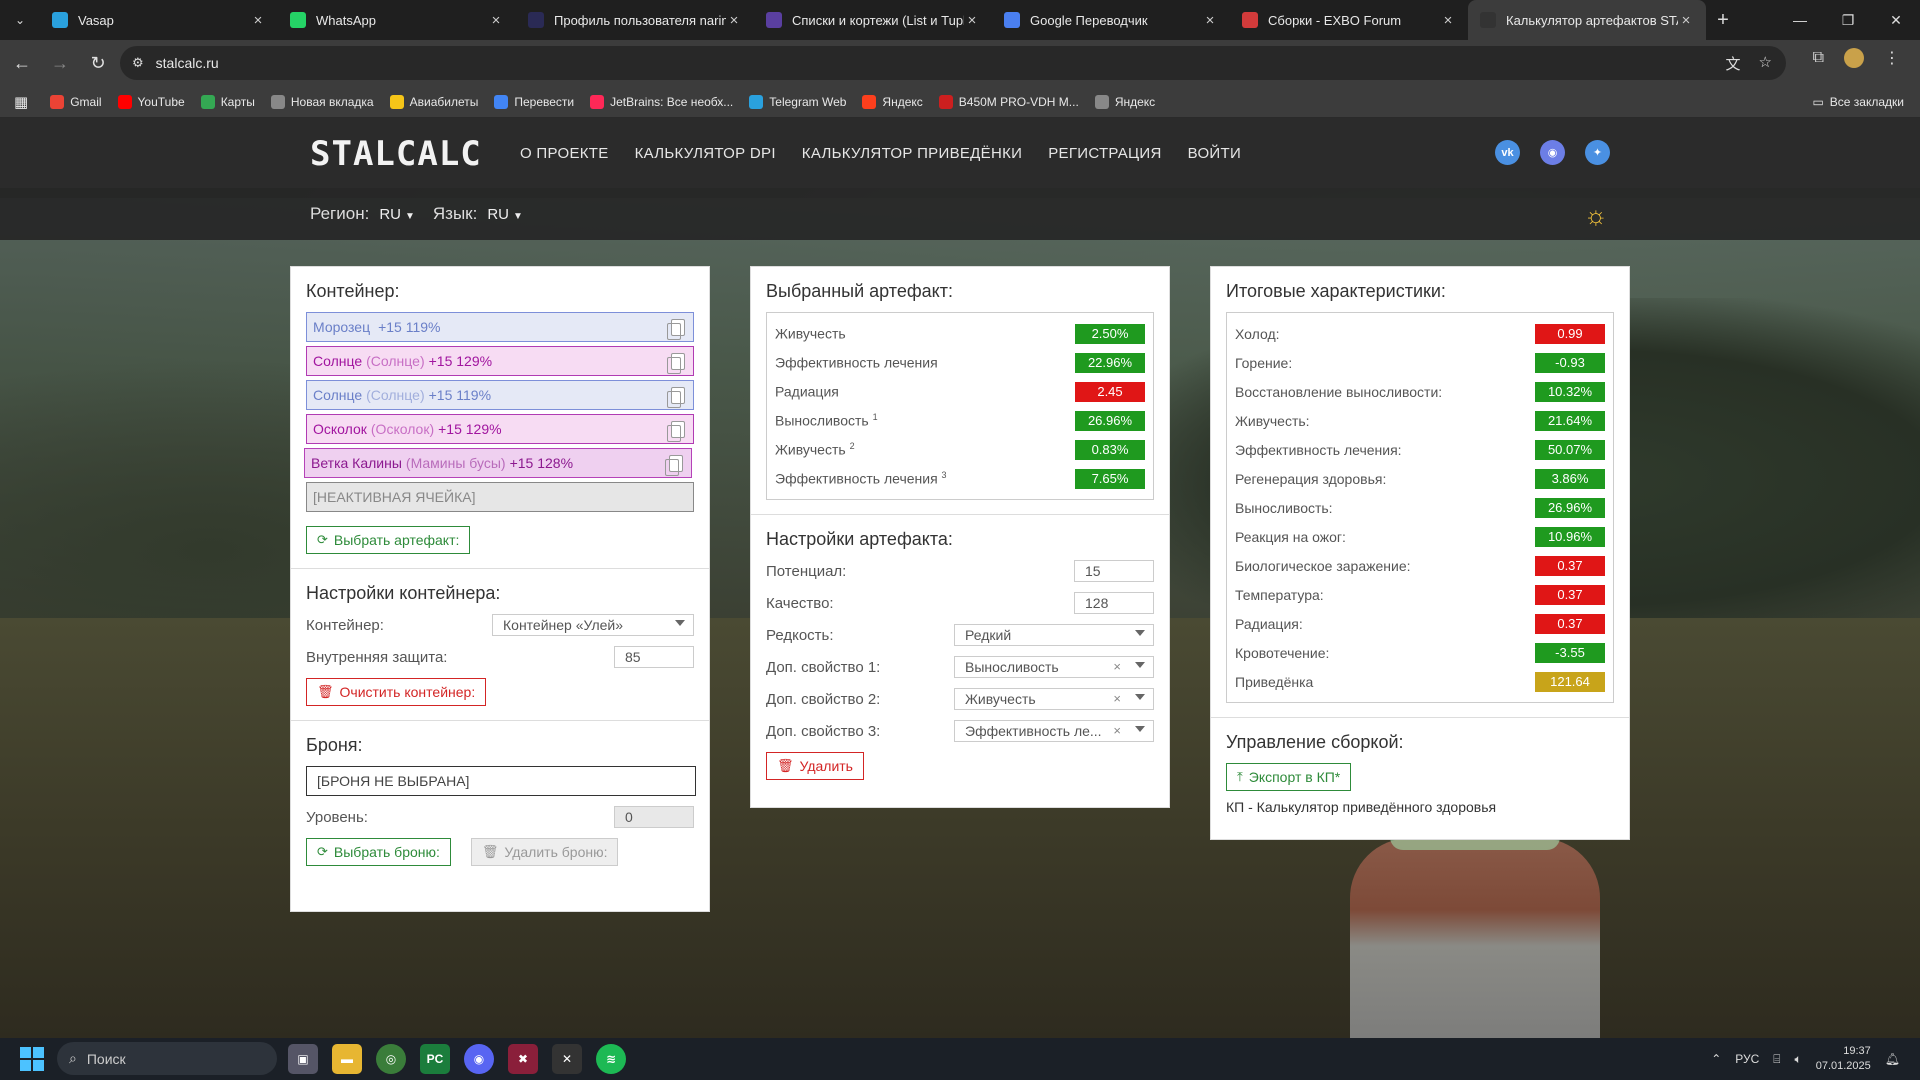 This screenshot has width=1920, height=1080. I want to click on bookmark-item: Telegram Web, so click(797, 101).